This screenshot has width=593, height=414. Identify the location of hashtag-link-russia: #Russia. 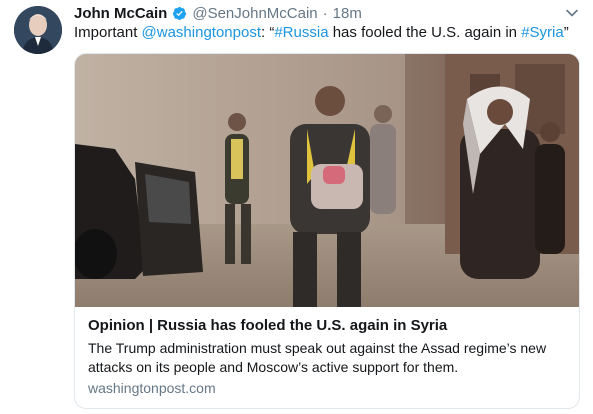
(301, 32).